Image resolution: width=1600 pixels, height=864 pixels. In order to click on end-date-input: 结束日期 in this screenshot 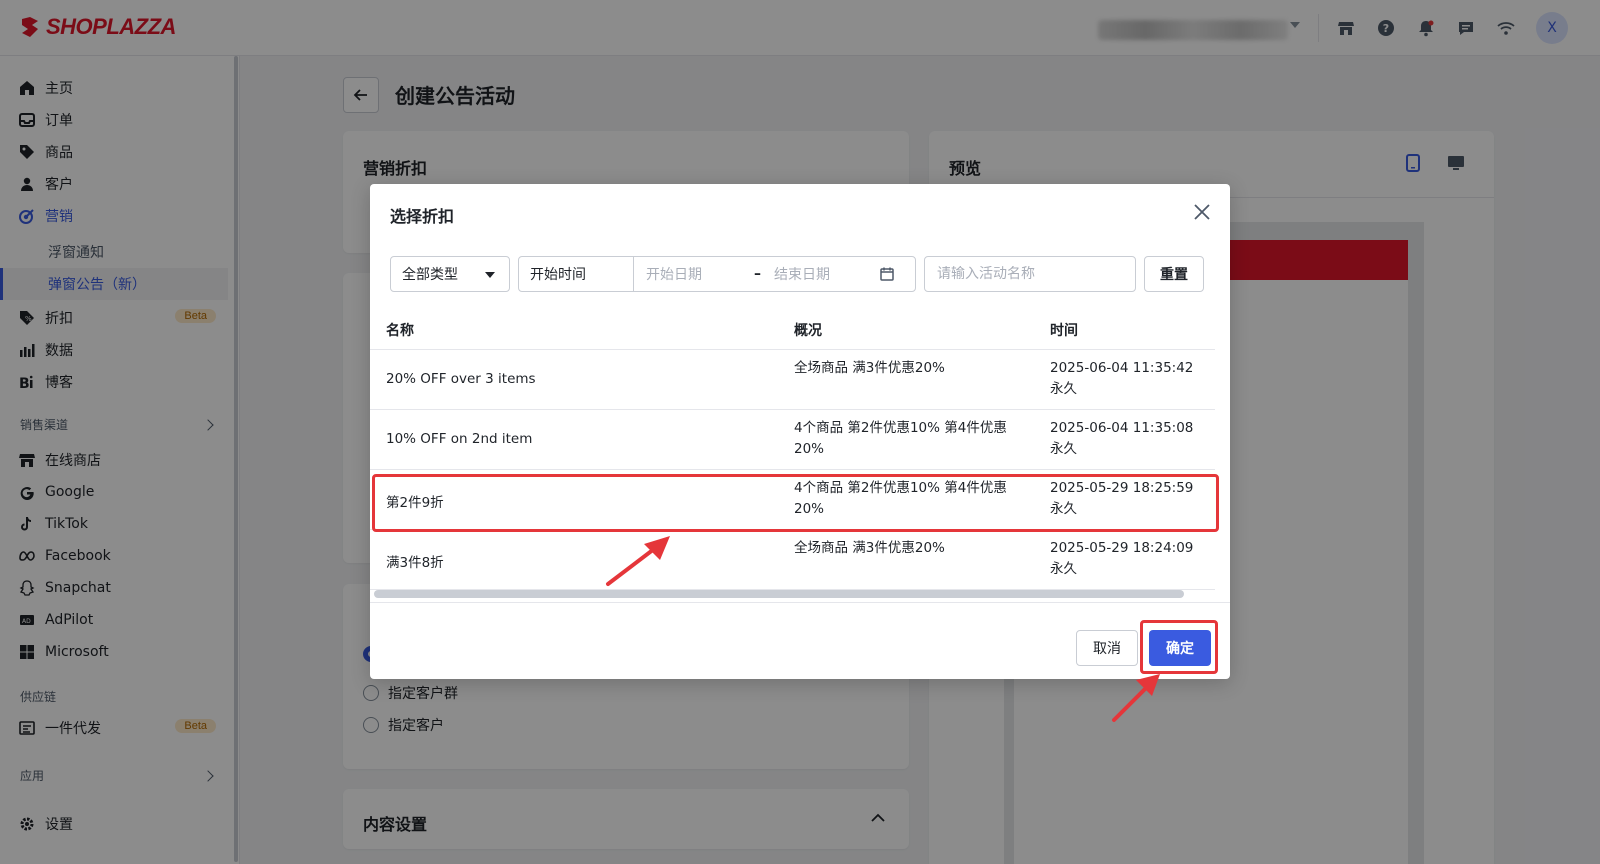, I will do `click(827, 274)`.